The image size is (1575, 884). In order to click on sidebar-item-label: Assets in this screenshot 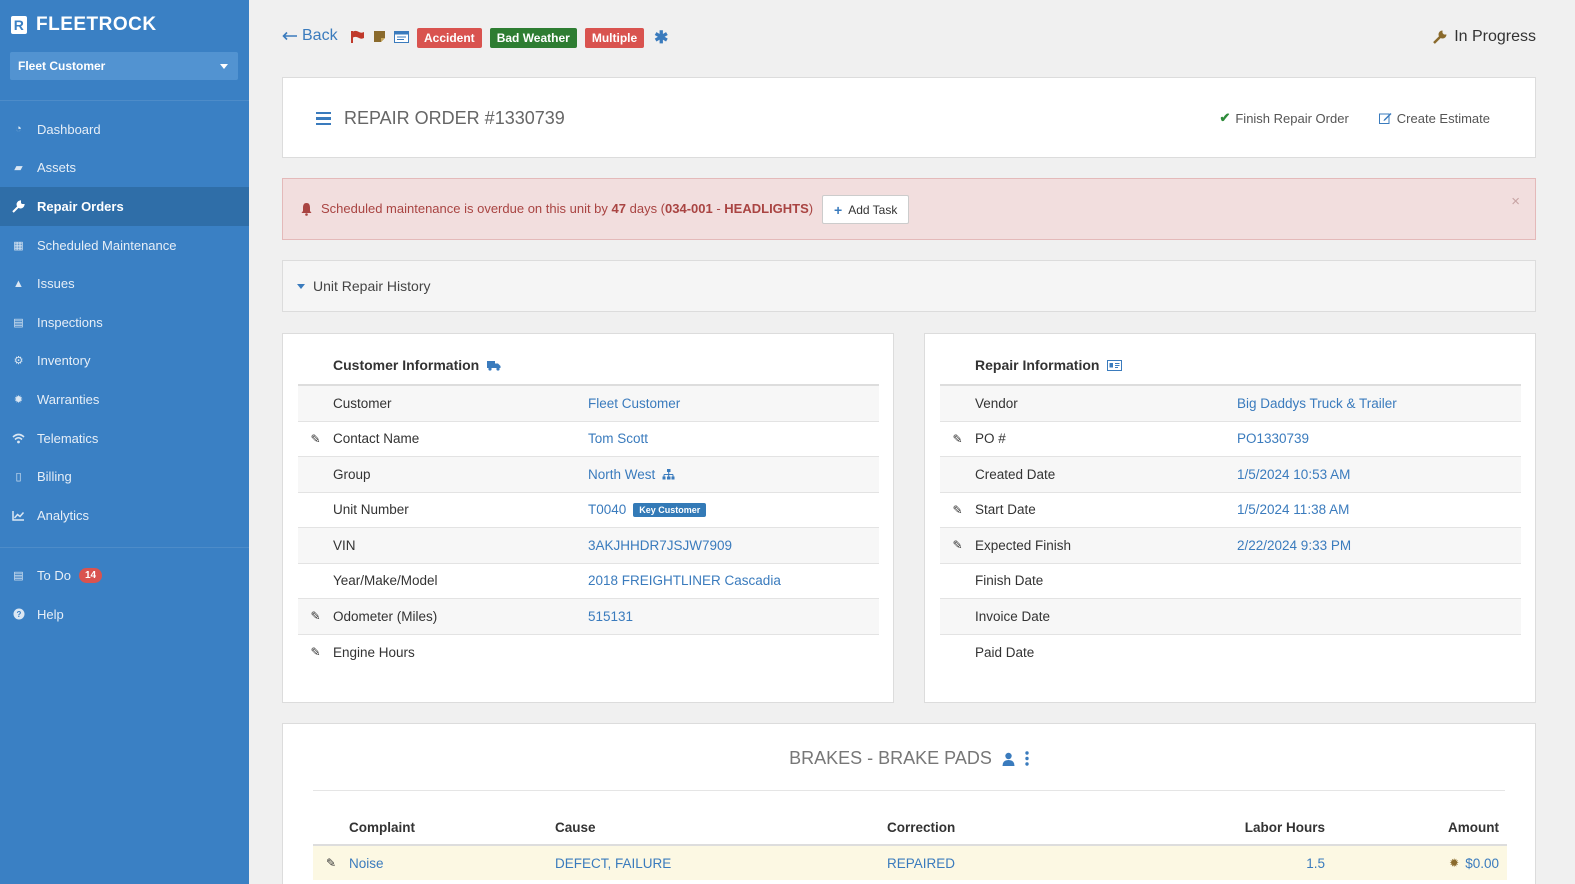, I will do `click(57, 168)`.